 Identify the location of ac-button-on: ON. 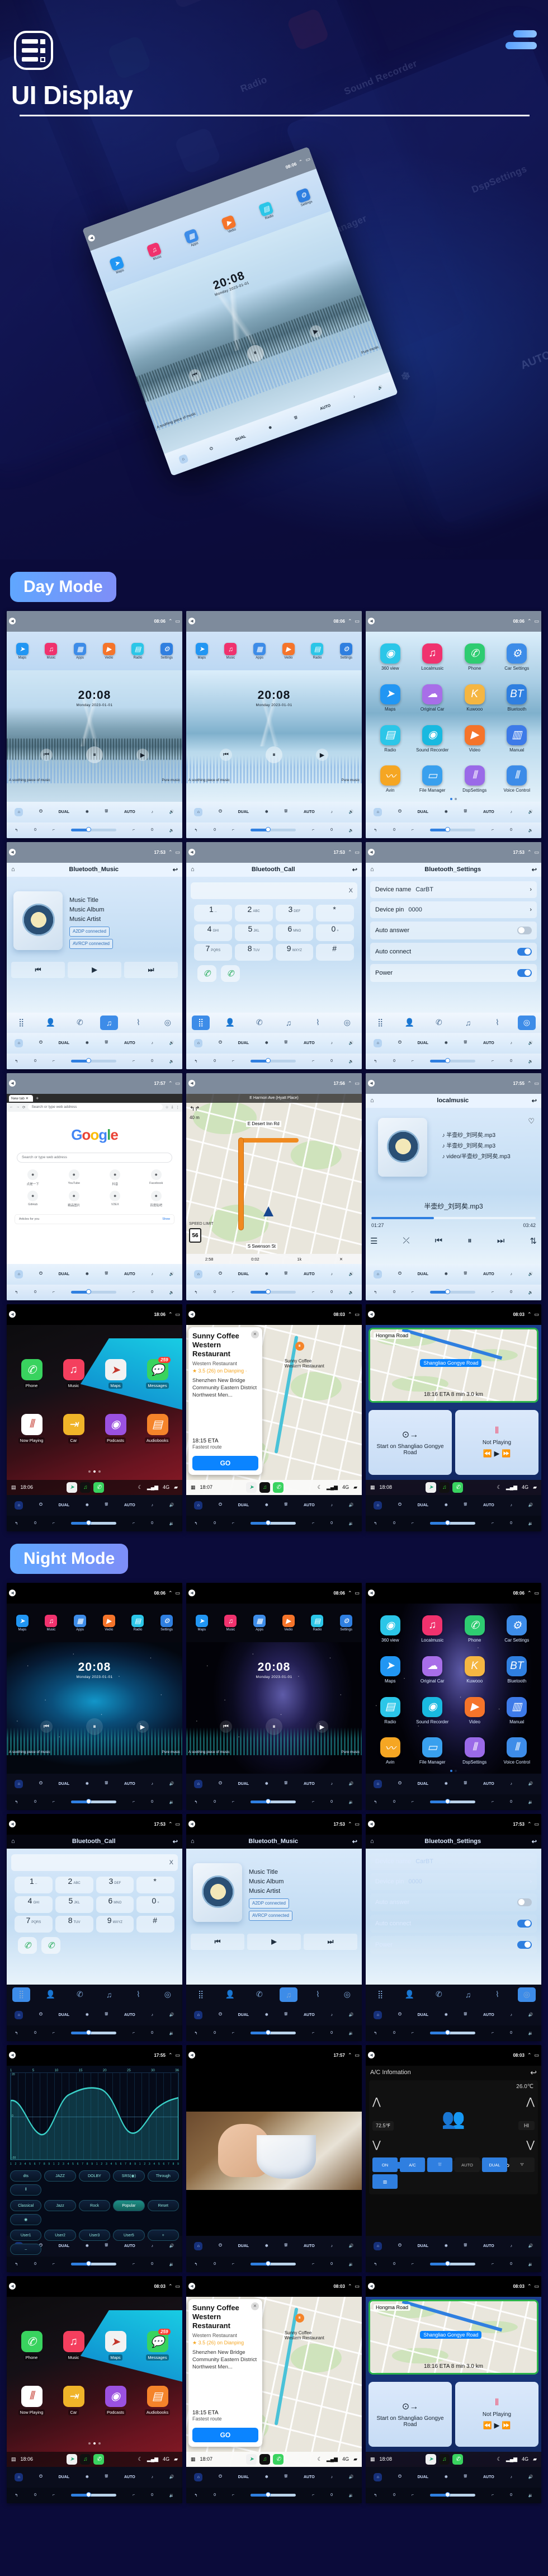
(385, 2165).